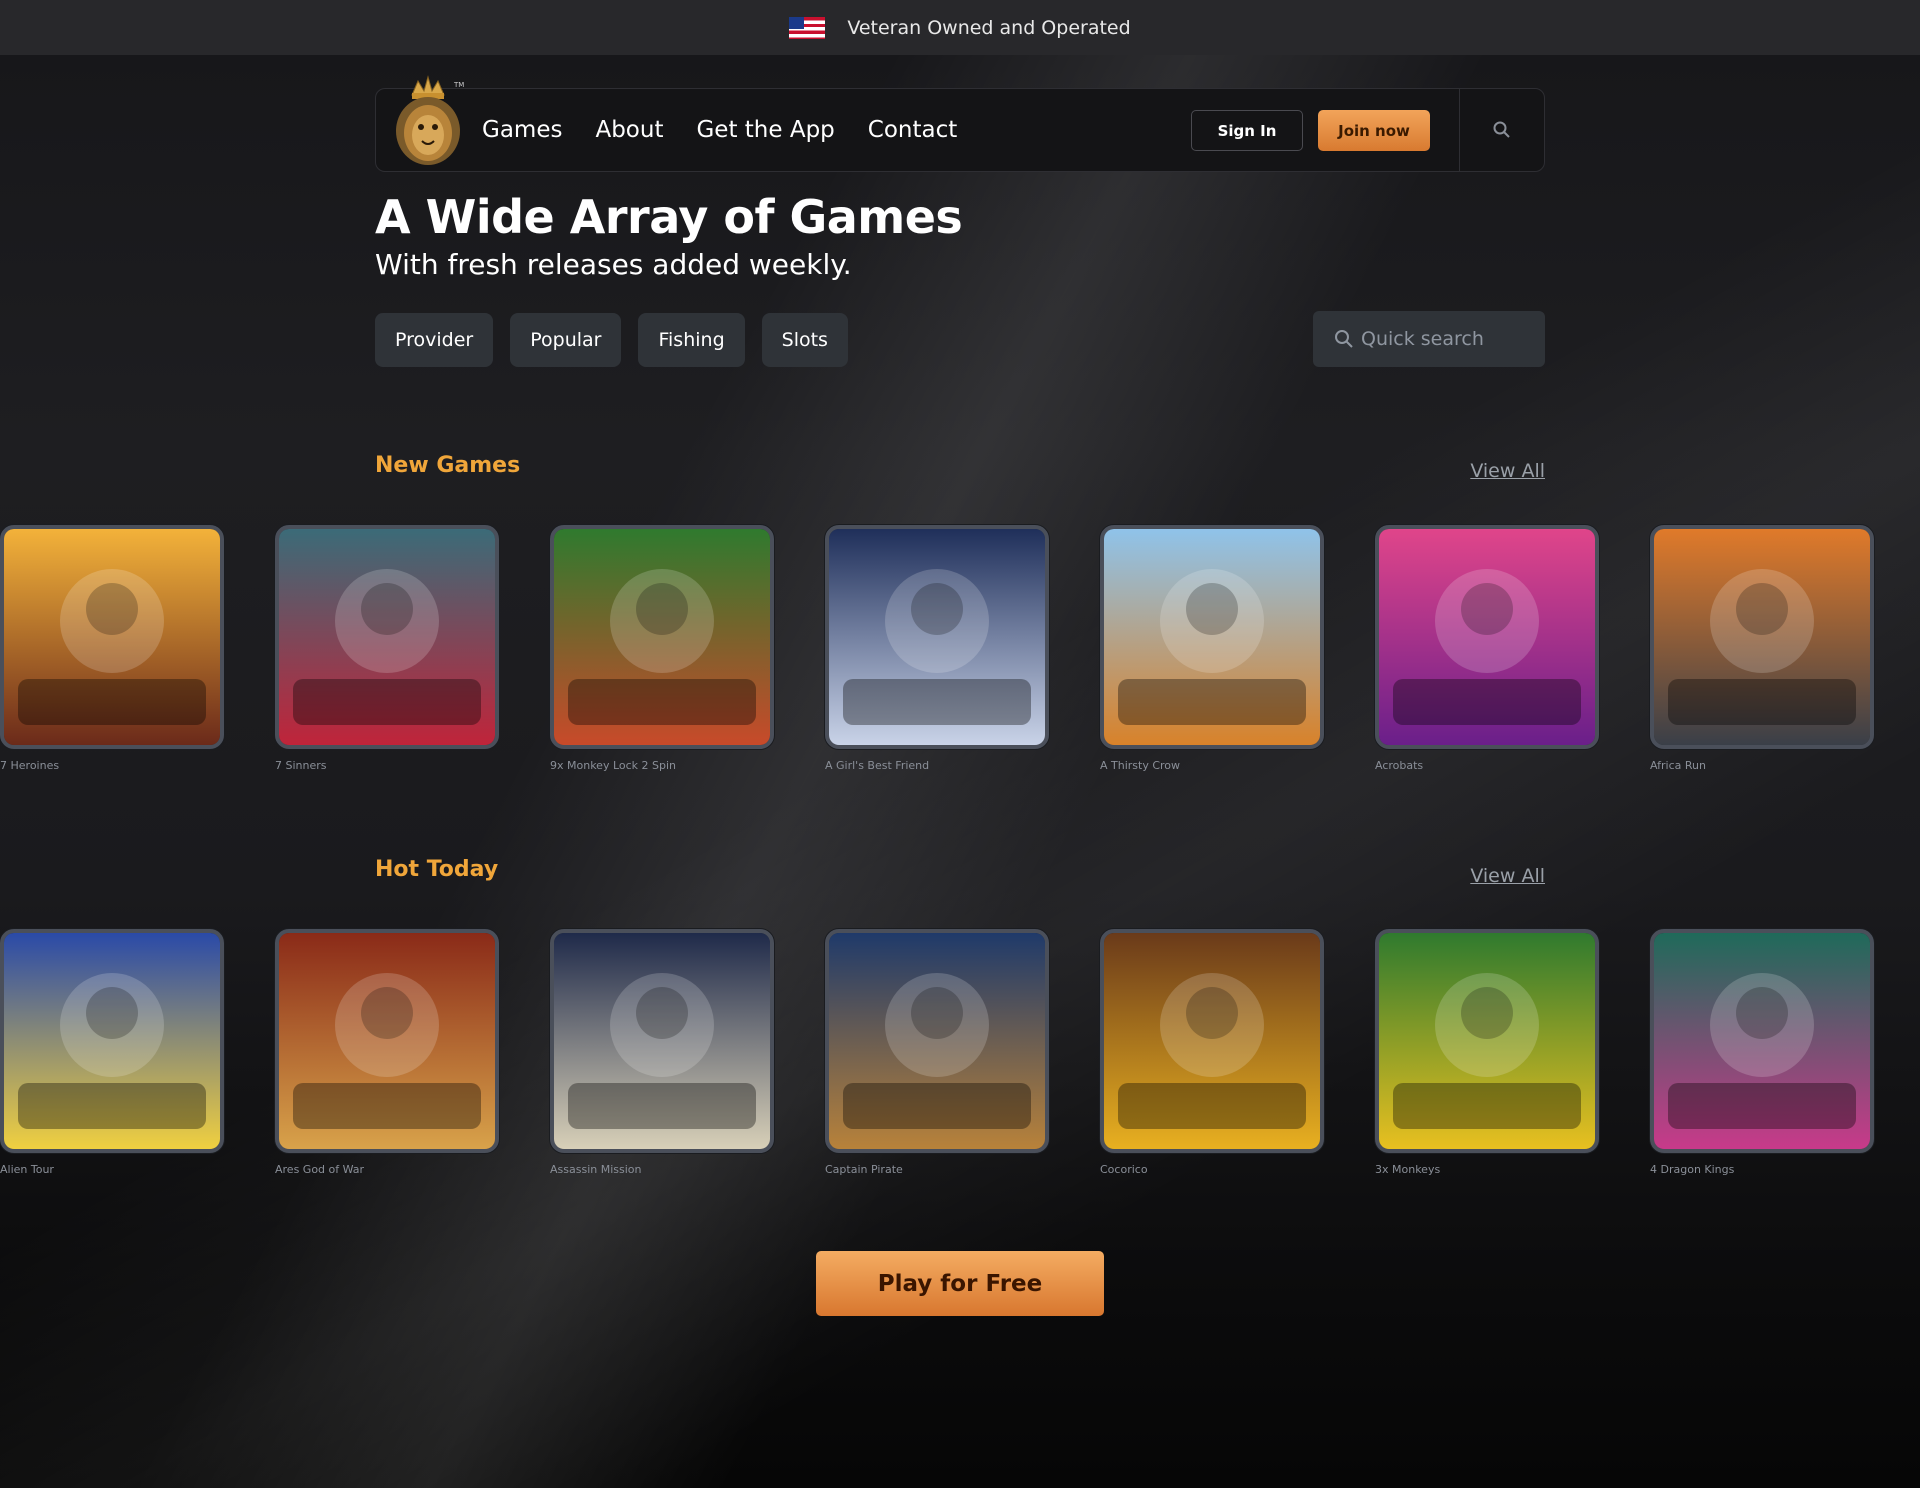 The height and width of the screenshot is (1488, 1920). I want to click on game-title: Alien Tour, so click(27, 1169).